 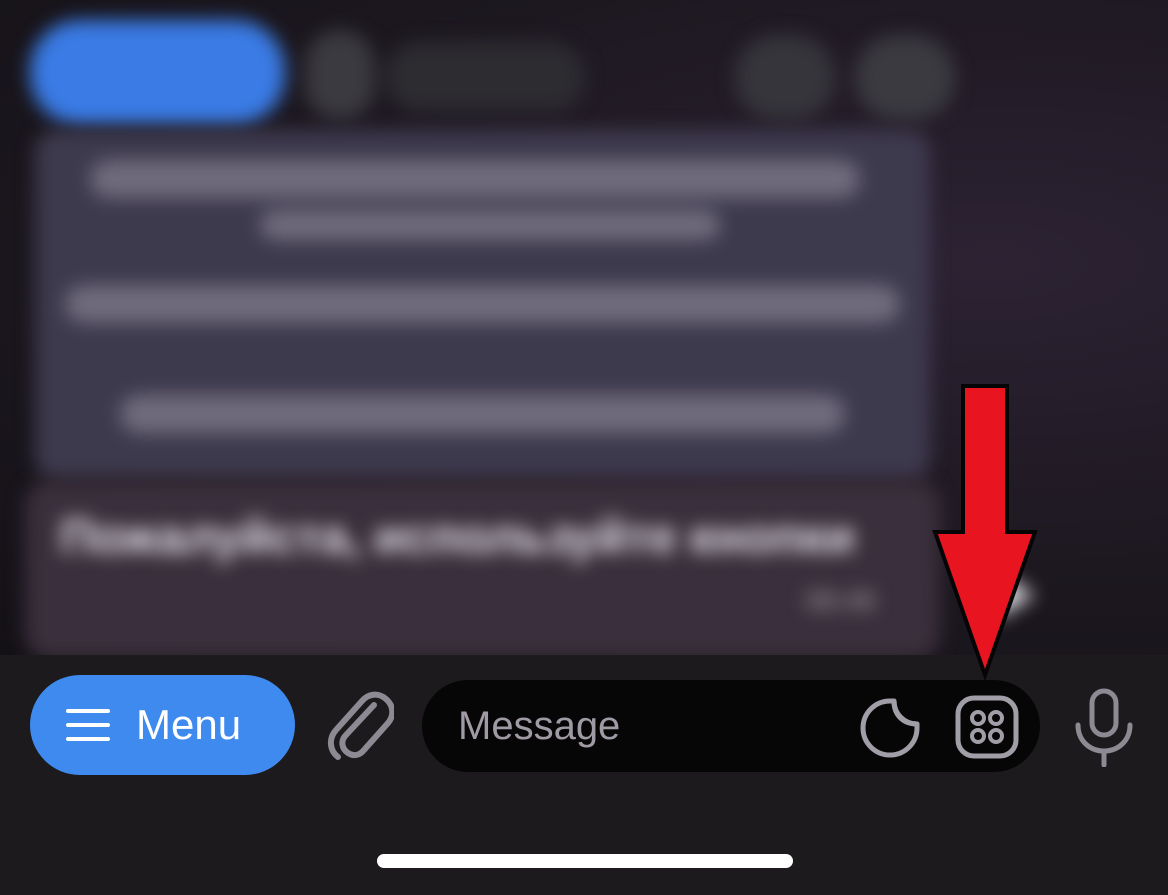 I want to click on bot-keyboard-icon, so click(x=987, y=727).